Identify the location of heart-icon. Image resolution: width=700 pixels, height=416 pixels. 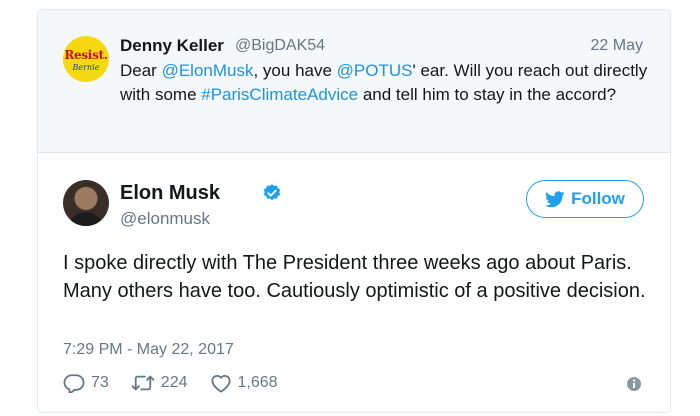
(220, 384).